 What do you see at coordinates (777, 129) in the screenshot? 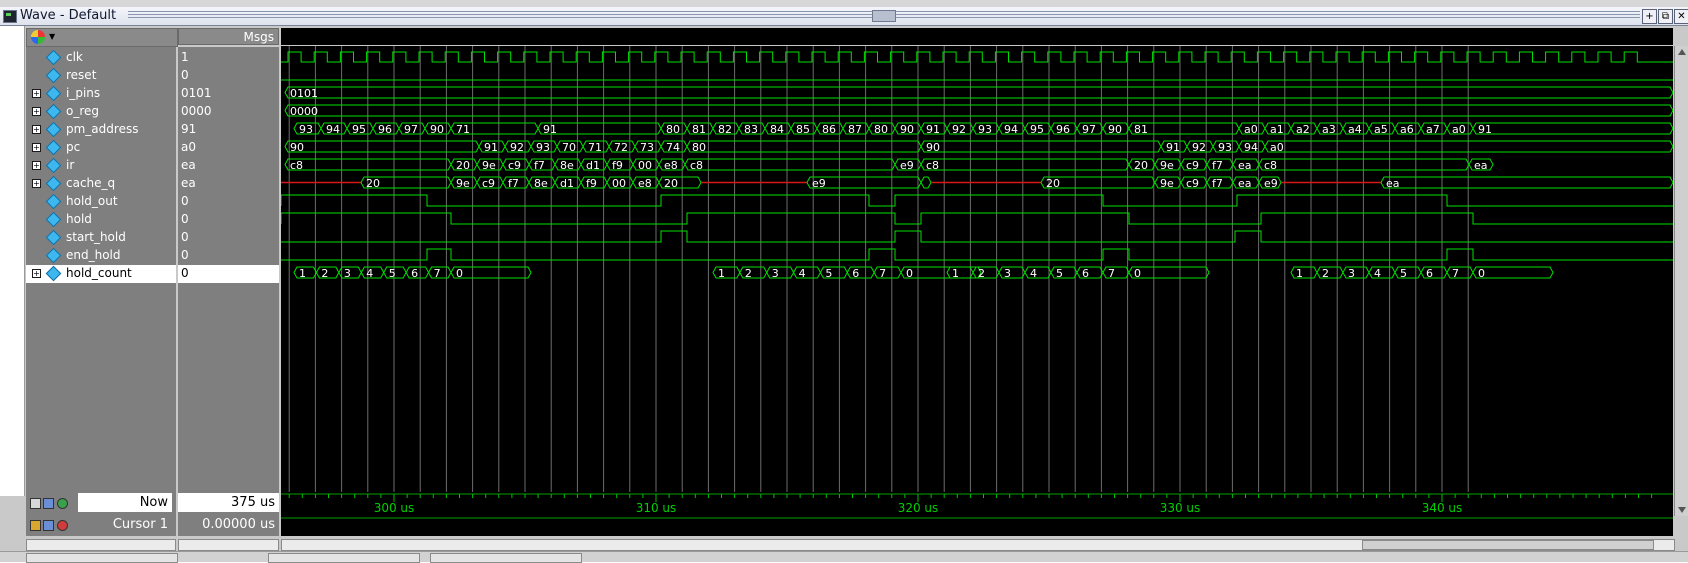
I see `pm-address-label: 84` at bounding box center [777, 129].